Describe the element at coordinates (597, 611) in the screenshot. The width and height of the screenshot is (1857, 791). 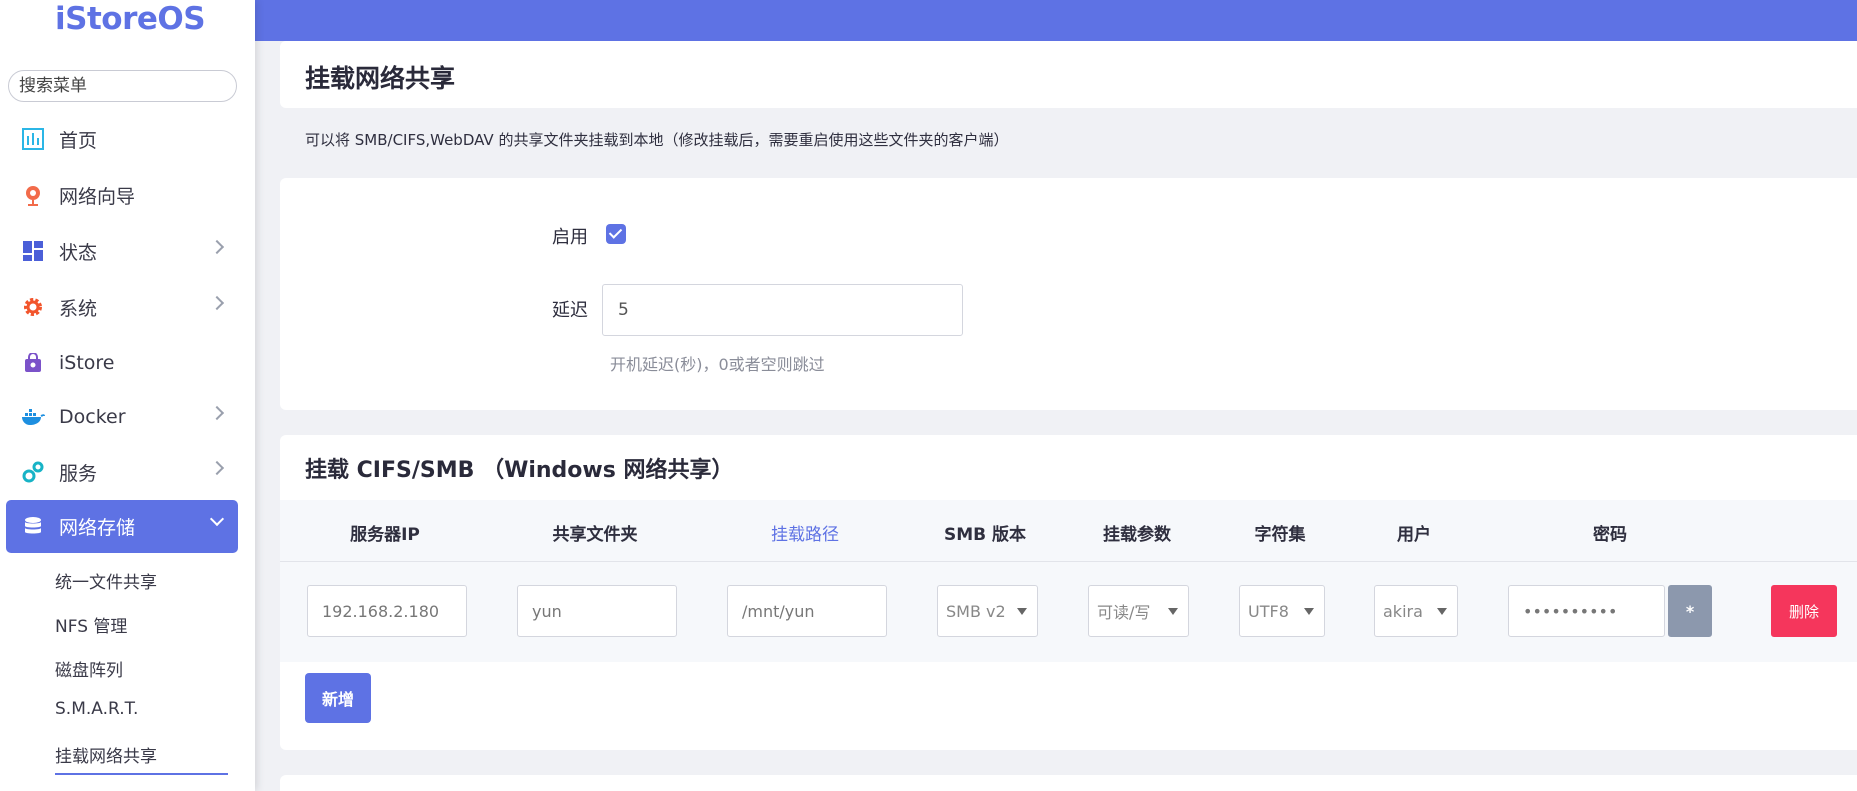
I see `share-folder-input` at that location.